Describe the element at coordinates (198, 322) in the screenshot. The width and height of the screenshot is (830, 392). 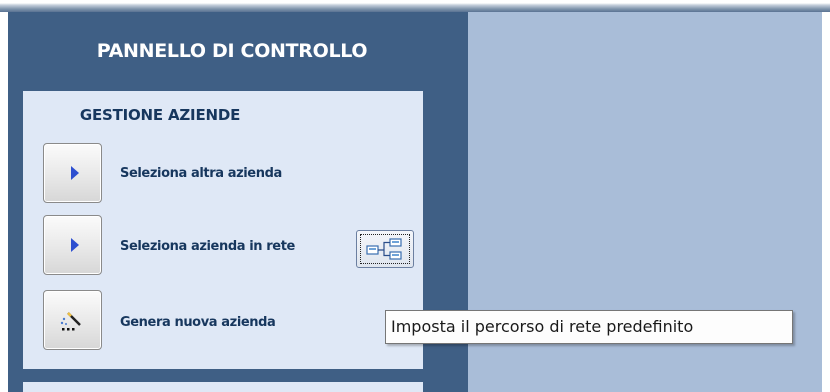
I see `create-new-company-label: Genera nuova azienda` at that location.